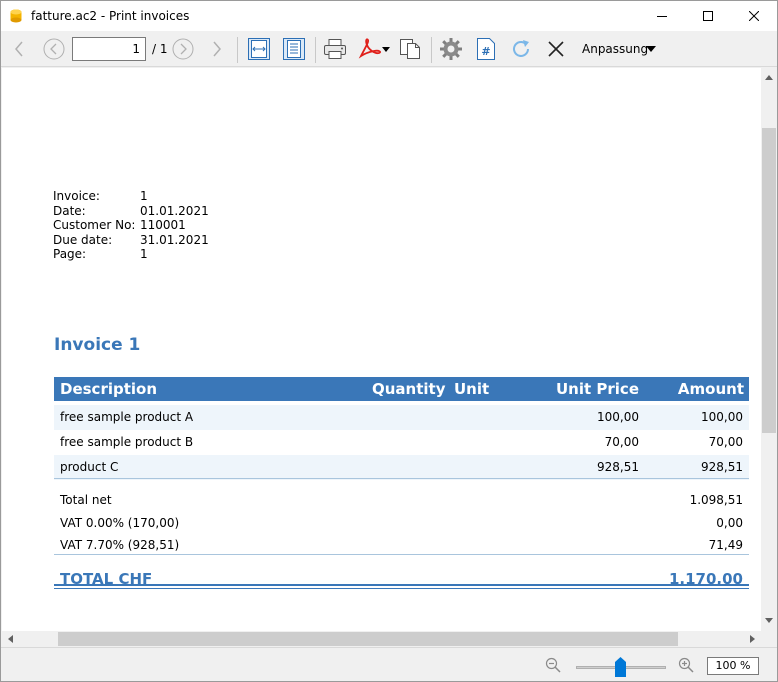  I want to click on close-preview-button, so click(556, 49).